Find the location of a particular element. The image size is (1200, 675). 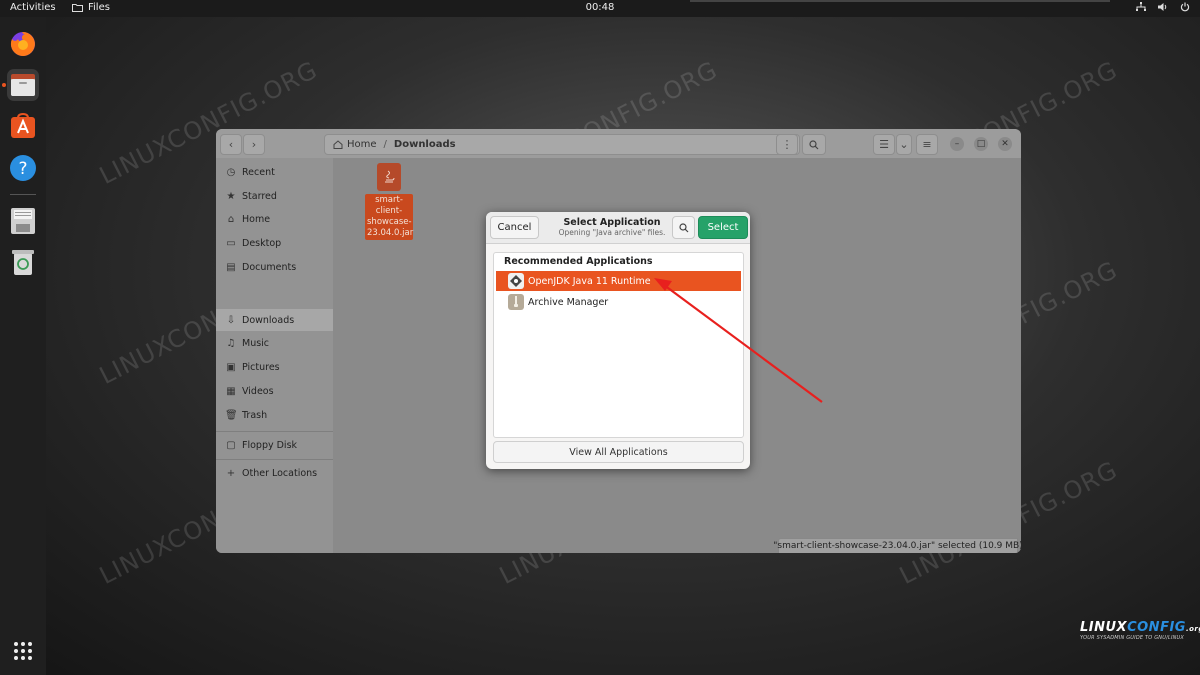

files-headerbar: ‹ › Home / Downloads ⋮ ☰ ⌄ ≡ – □ ✕ is located at coordinates (618, 143).